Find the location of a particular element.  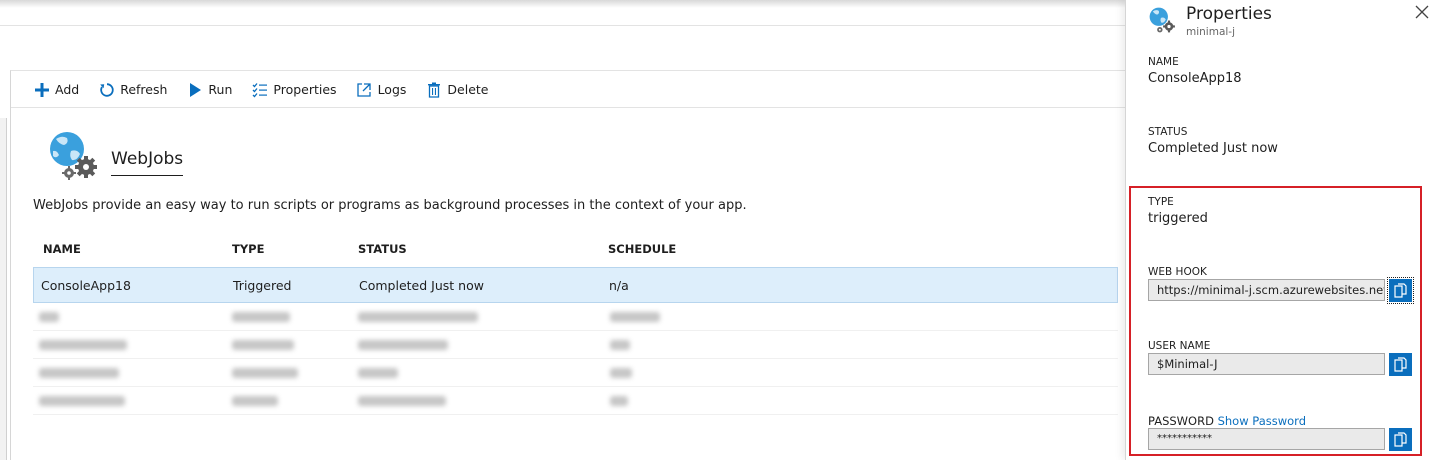

refresh-label: Refresh is located at coordinates (144, 89).